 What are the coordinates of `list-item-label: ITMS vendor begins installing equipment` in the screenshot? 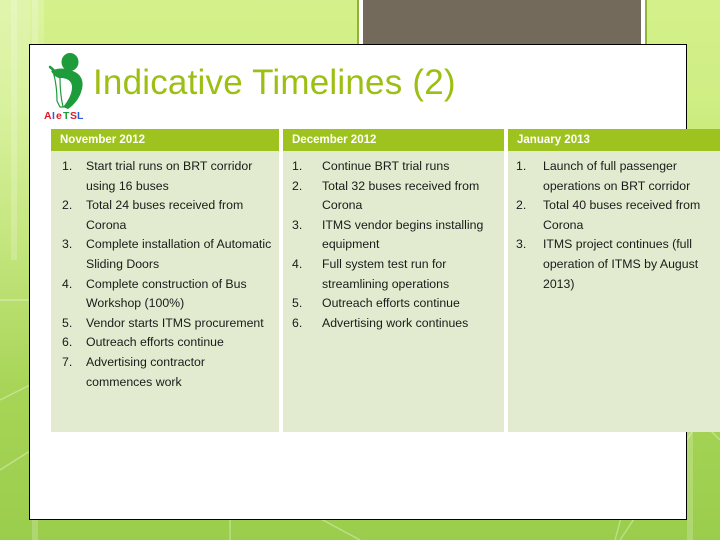 It's located at (403, 234).